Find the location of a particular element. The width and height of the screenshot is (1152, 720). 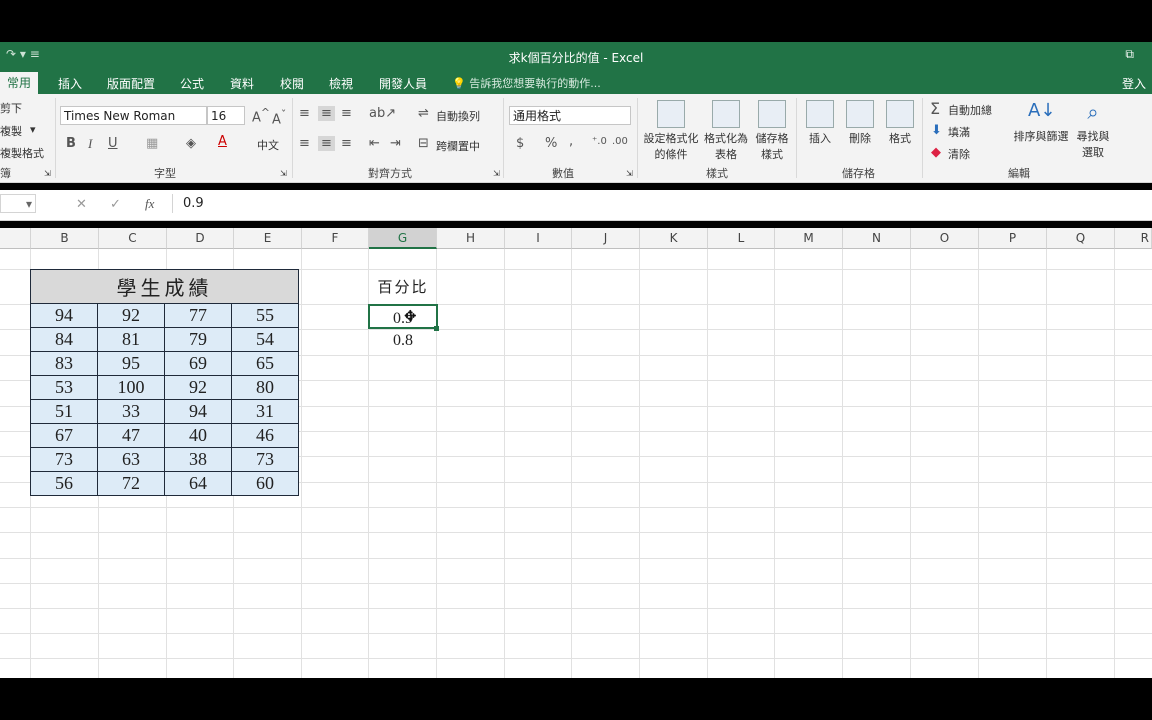

table-cell: 54 is located at coordinates (265, 339).